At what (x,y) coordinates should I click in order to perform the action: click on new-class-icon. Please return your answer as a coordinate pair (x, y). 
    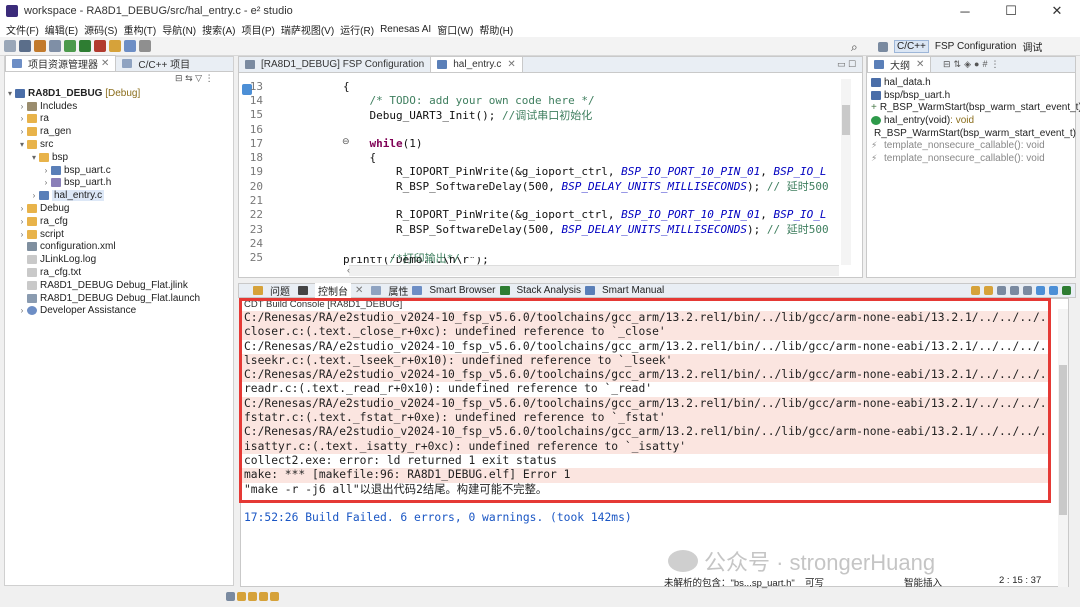
    Looking at the image, I should click on (115, 46).